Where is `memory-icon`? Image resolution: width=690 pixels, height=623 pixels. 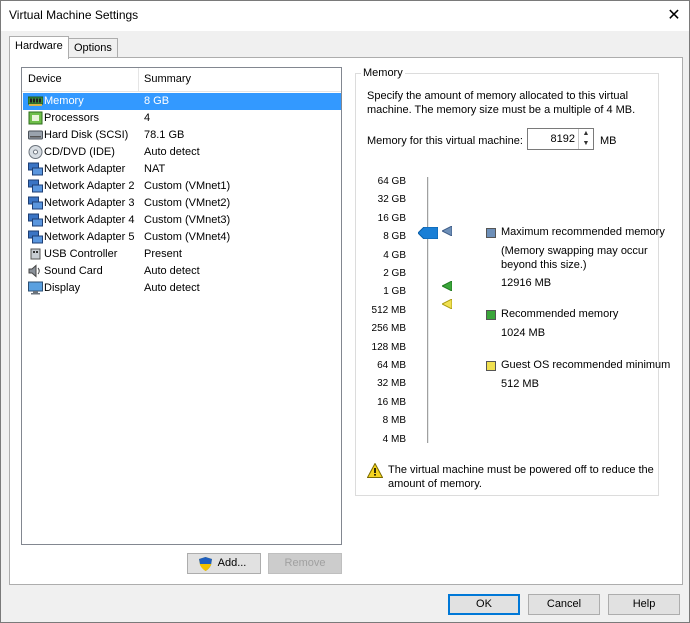
memory-icon is located at coordinates (35, 101).